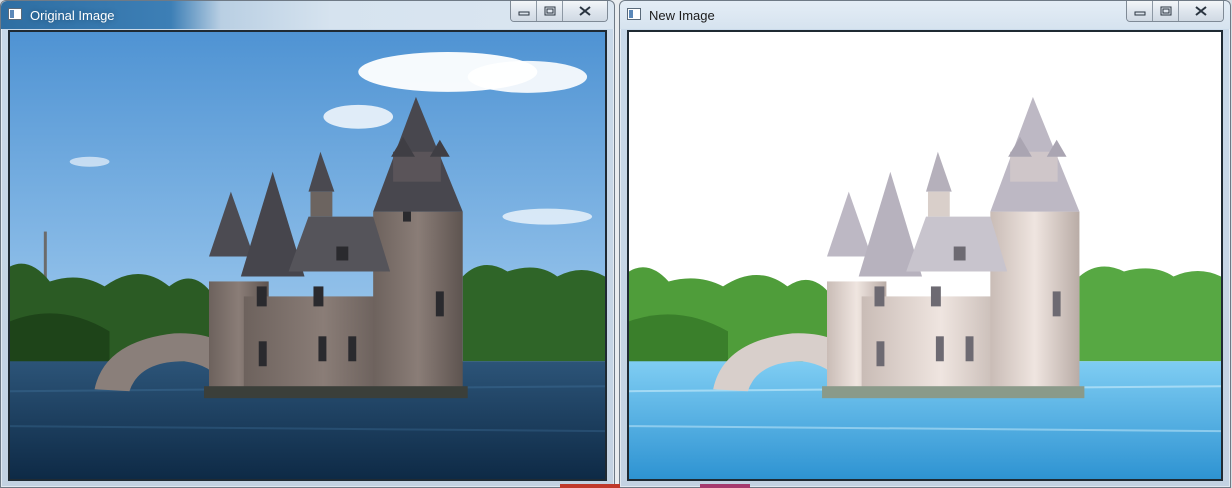 Image resolution: width=1232 pixels, height=488 pixels. I want to click on window-title: New Image, so click(682, 15).